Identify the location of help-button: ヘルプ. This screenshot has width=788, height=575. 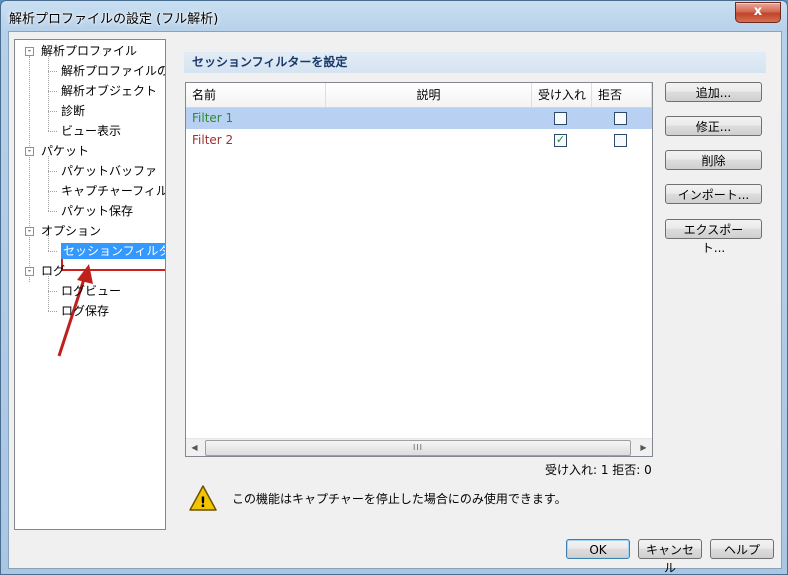
(742, 549).